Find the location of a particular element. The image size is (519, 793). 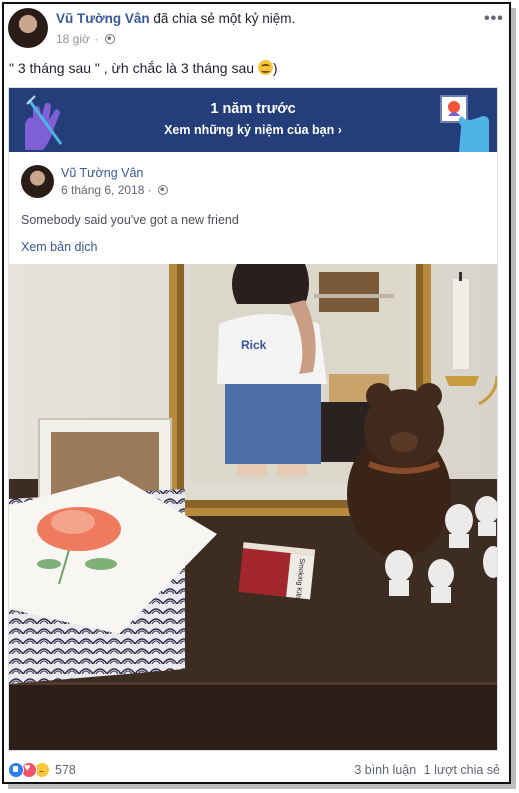

comments-count-link: 3 bình luận is located at coordinates (385, 770).